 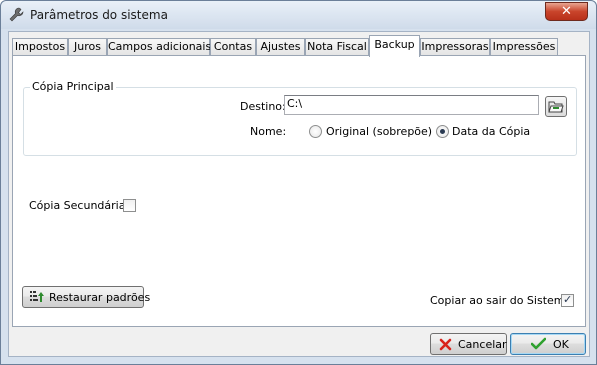 I want to click on tab-campos-adicionais: Campos adicionais, so click(x=159, y=47).